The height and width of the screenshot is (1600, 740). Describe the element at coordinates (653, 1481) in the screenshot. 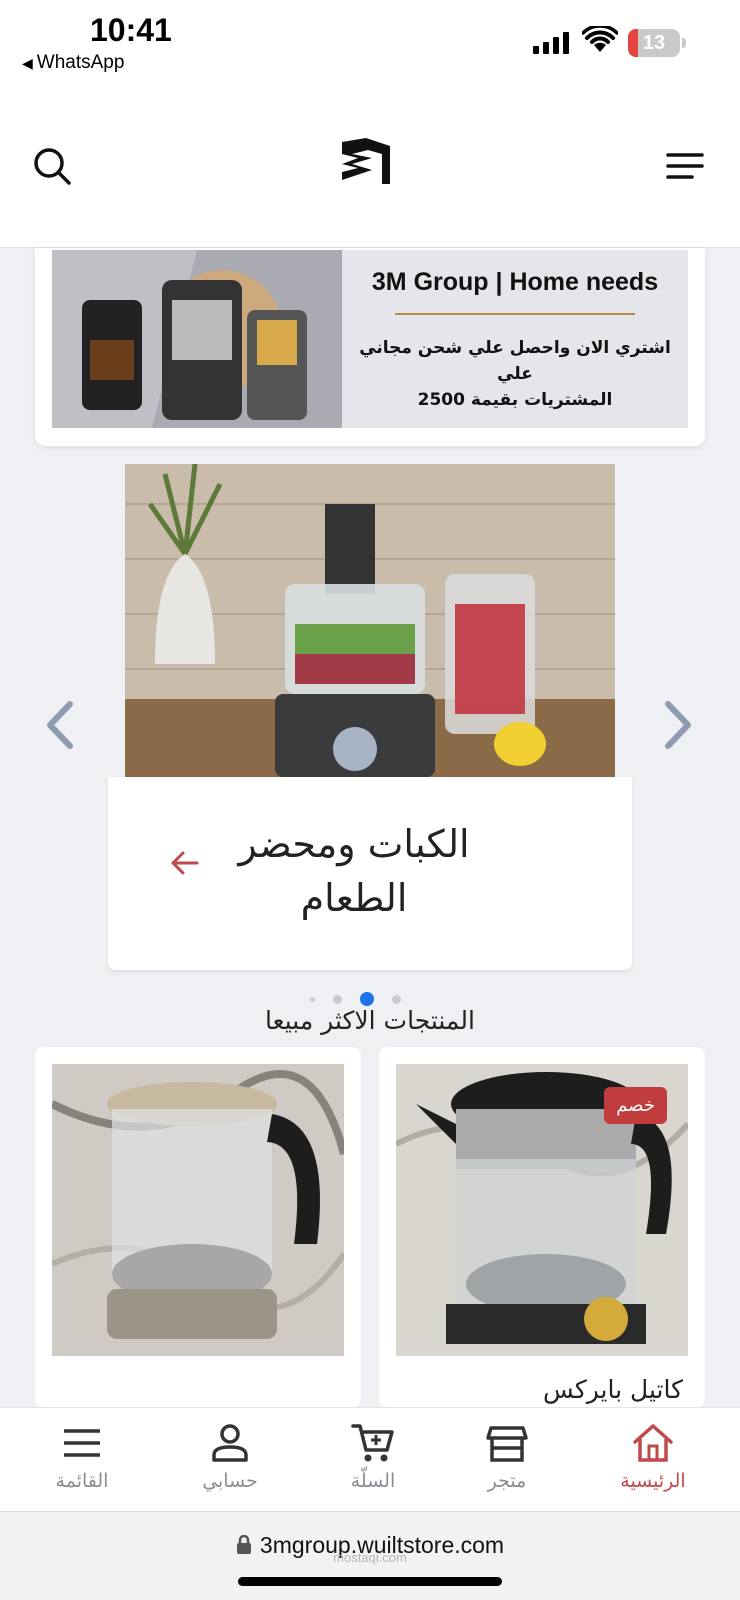

I see `nav-home-label: الرئيسية` at that location.